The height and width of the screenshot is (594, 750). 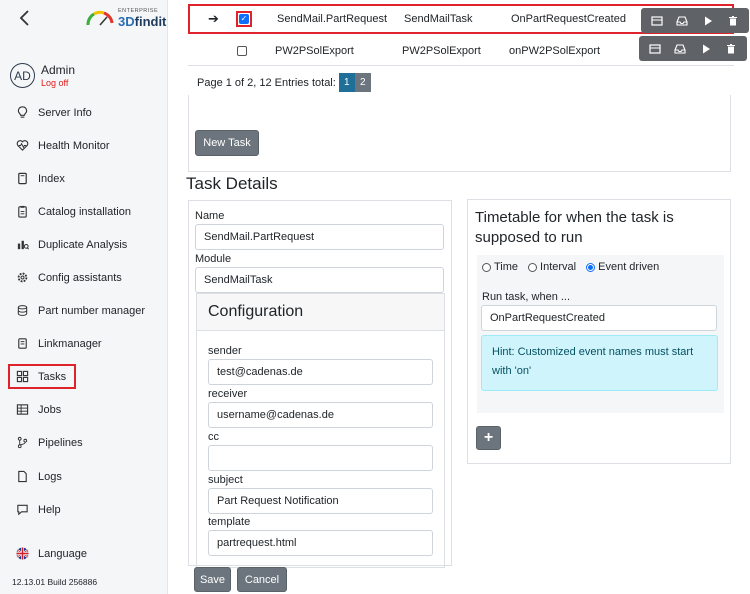 I want to click on name-label: Name, so click(x=210, y=216).